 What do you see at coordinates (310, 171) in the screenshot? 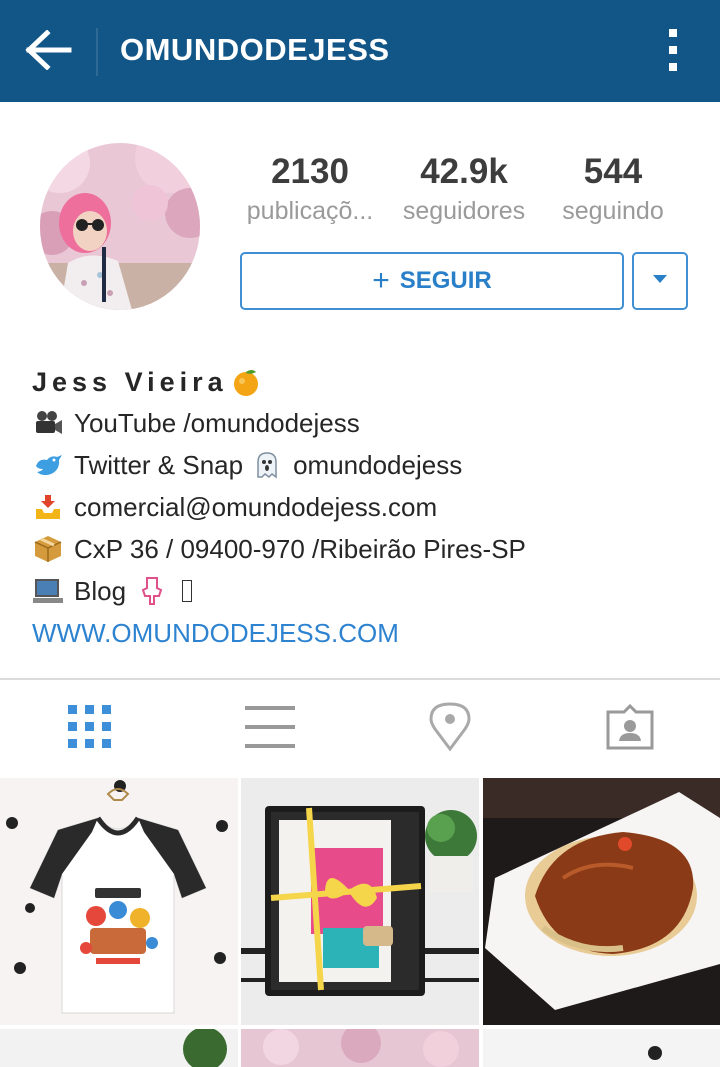
I see `posts-count: 2130` at bounding box center [310, 171].